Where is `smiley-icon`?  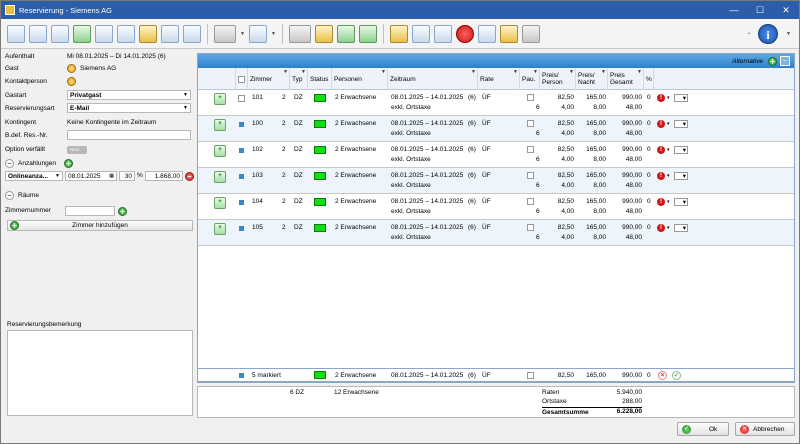
smiley-icon is located at coordinates (71, 68).